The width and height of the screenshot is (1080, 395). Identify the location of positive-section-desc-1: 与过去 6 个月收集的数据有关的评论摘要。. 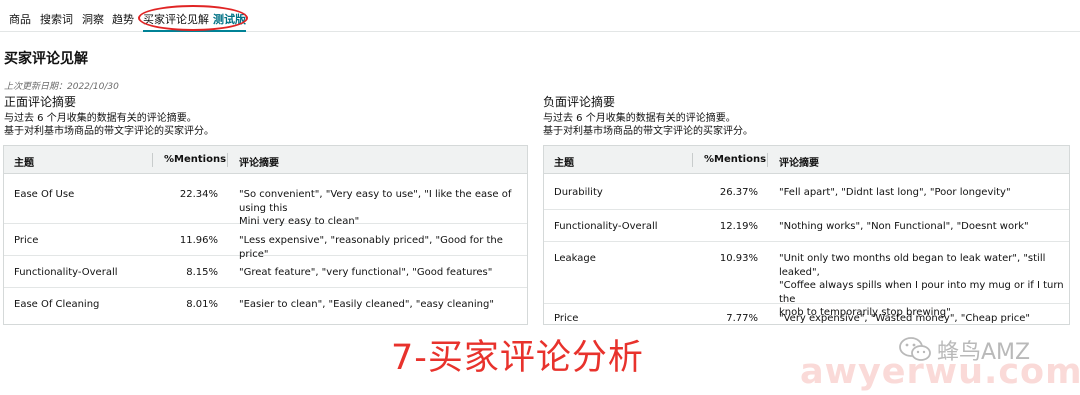
(100, 118).